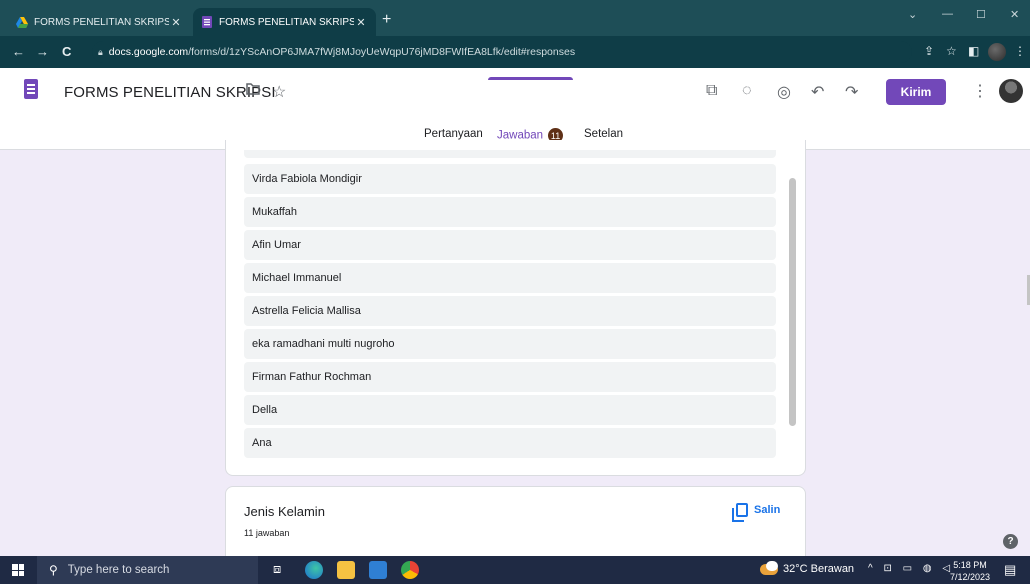 Image resolution: width=1030 pixels, height=584 pixels. Describe the element at coordinates (1014, 14) in the screenshot. I see `close-window-icon: ✕` at that location.